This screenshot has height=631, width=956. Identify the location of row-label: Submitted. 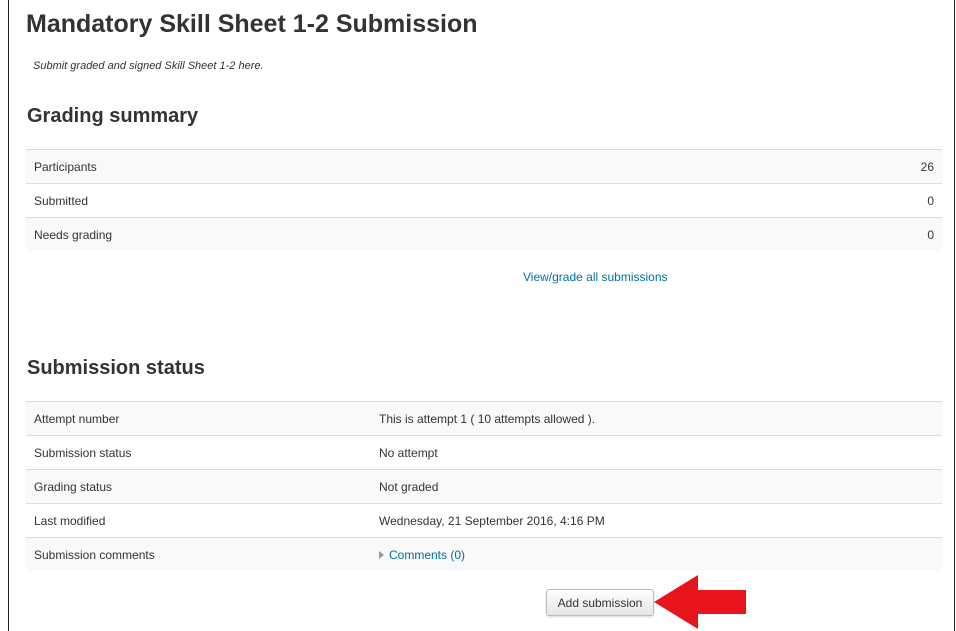
(367, 200).